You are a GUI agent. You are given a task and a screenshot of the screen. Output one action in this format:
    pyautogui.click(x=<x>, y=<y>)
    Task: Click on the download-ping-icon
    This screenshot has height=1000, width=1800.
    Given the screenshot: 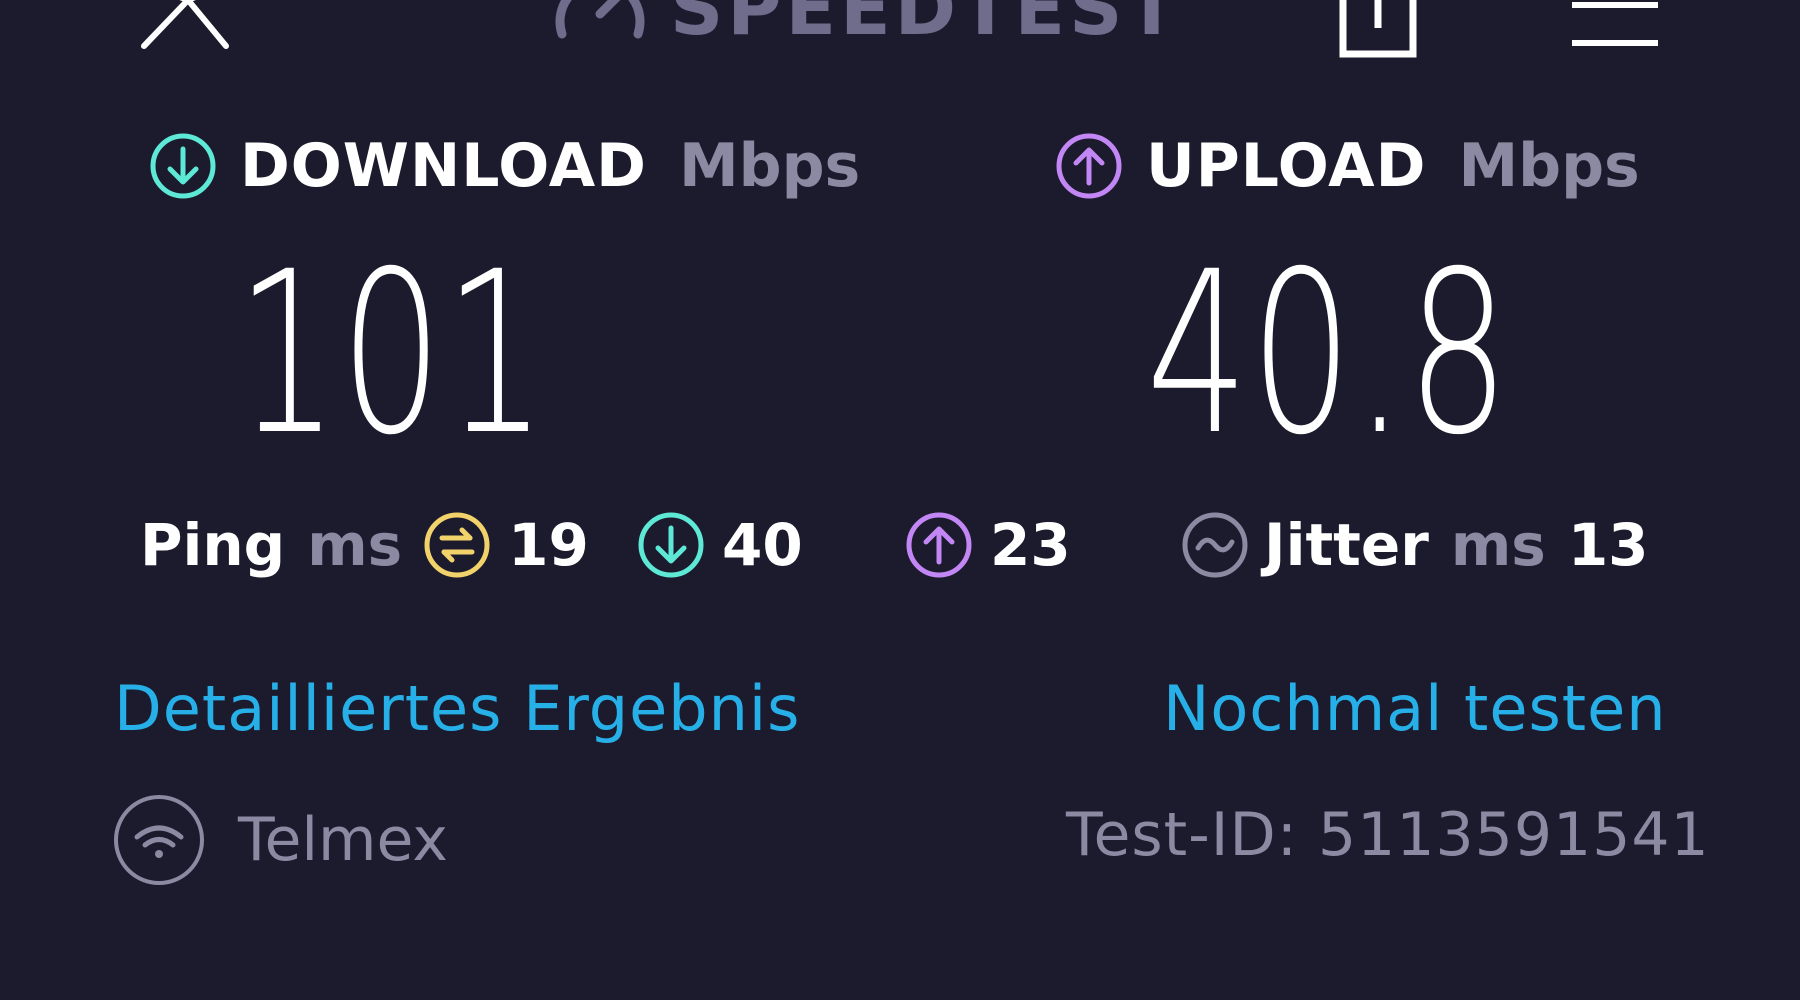 What is the action you would take?
    pyautogui.click(x=671, y=545)
    